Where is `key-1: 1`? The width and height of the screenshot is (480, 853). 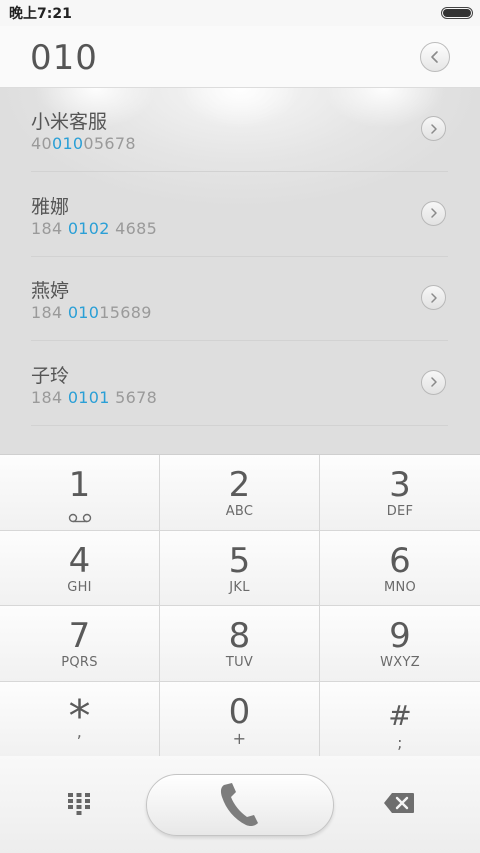 key-1: 1 is located at coordinates (80, 493).